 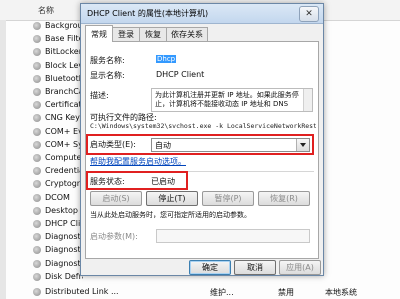 What do you see at coordinates (64, 171) in the screenshot?
I see `service-name: Credential` at bounding box center [64, 171].